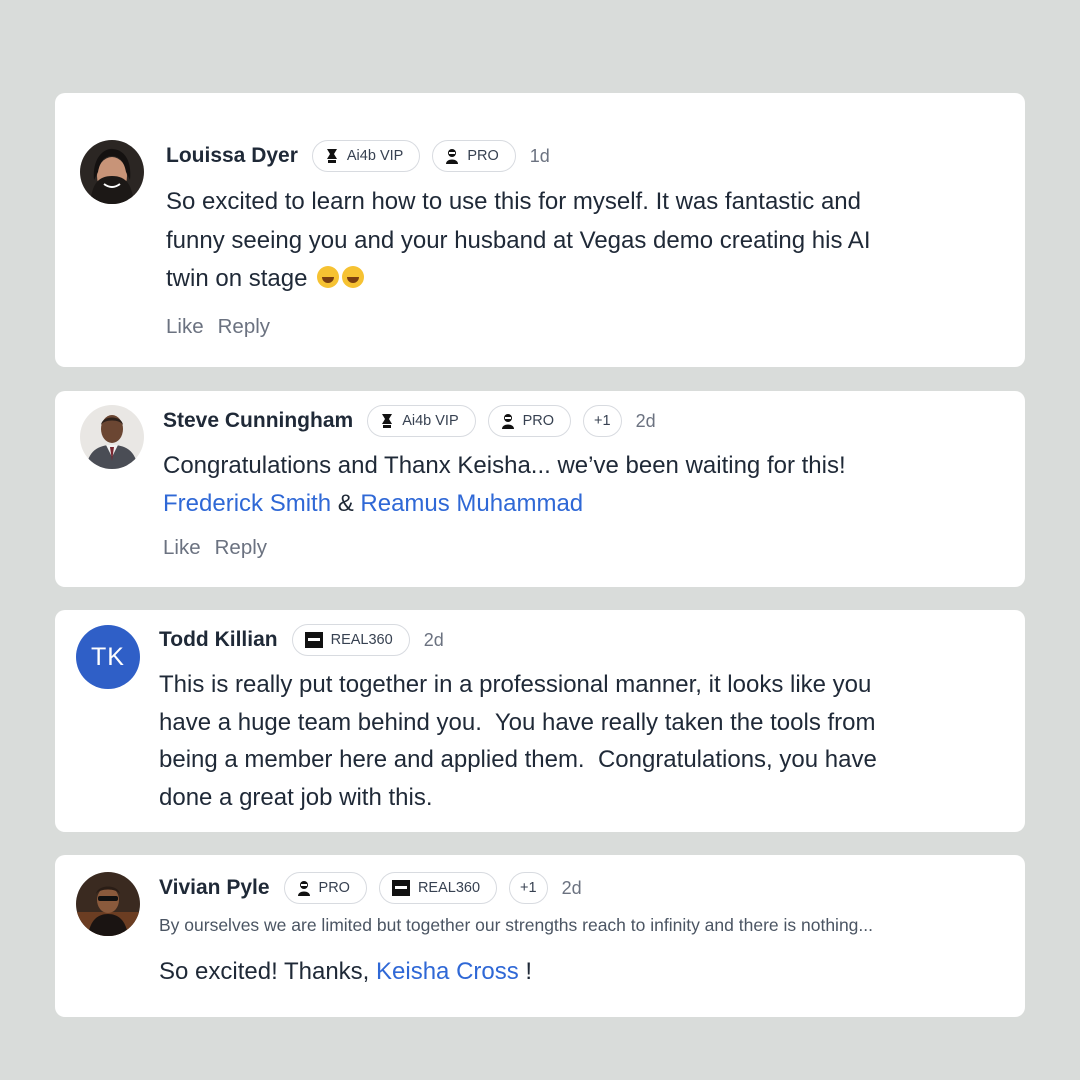  I want to click on comment-line: done a great job with this., so click(296, 797).